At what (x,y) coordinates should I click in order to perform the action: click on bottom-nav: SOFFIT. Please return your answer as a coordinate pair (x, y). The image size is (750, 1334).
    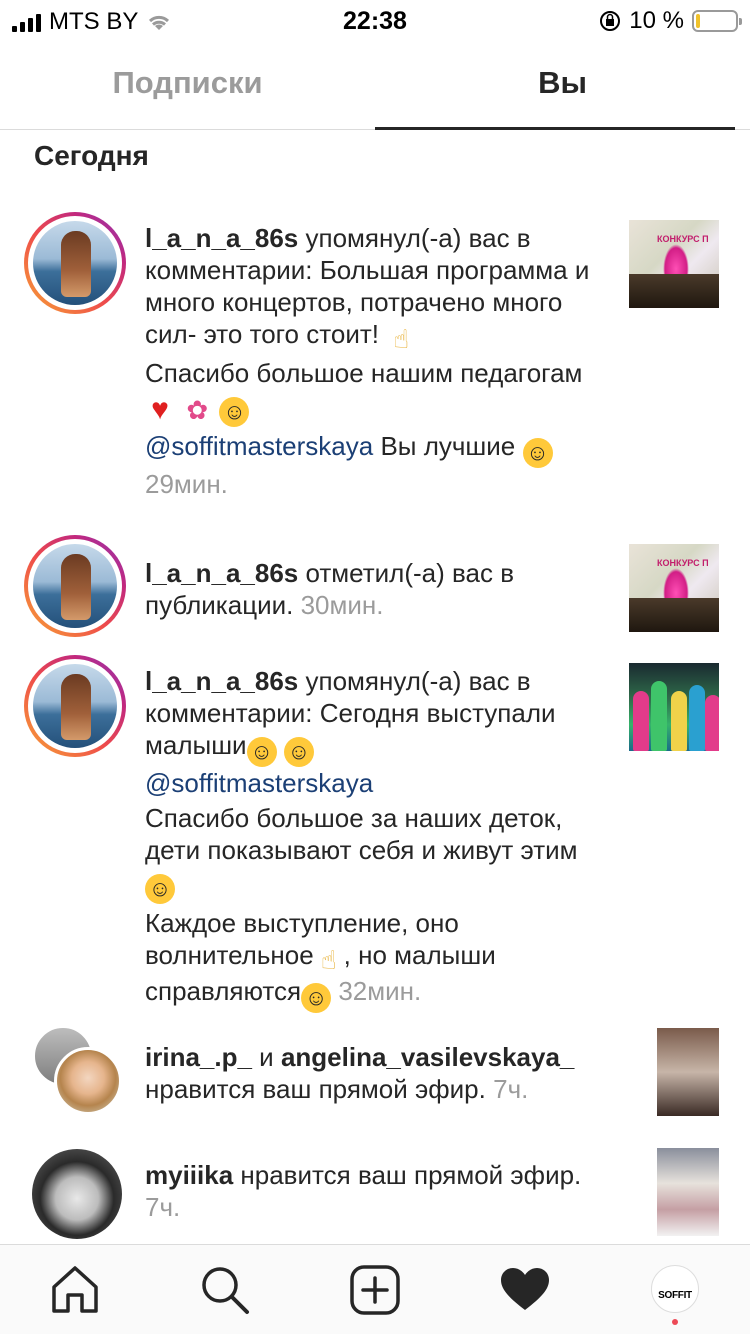
    Looking at the image, I should click on (375, 1289).